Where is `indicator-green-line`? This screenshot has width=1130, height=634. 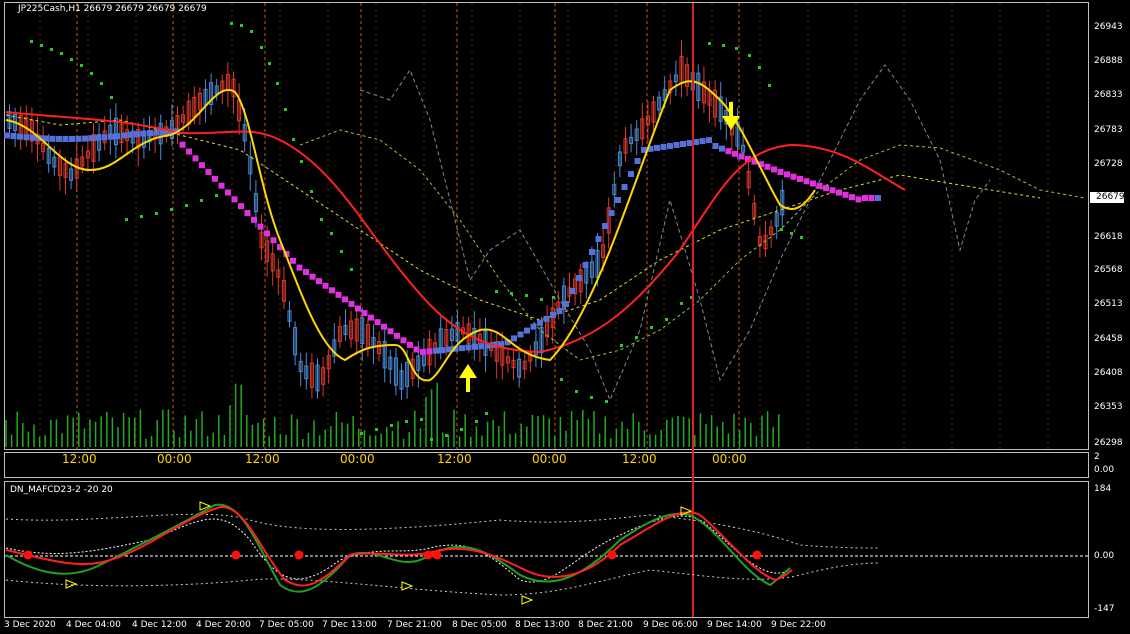 indicator-green-line is located at coordinates (398, 548).